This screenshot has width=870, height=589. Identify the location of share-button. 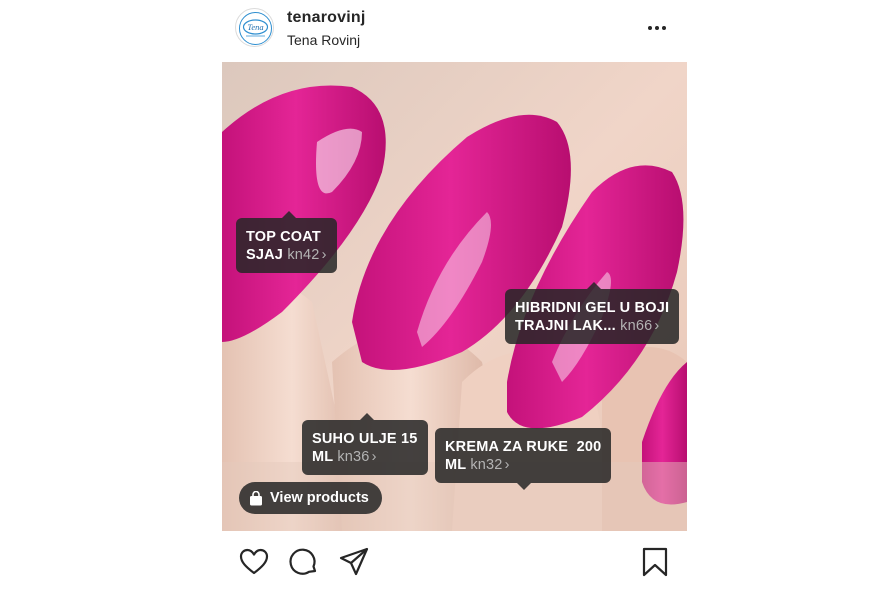
(354, 562).